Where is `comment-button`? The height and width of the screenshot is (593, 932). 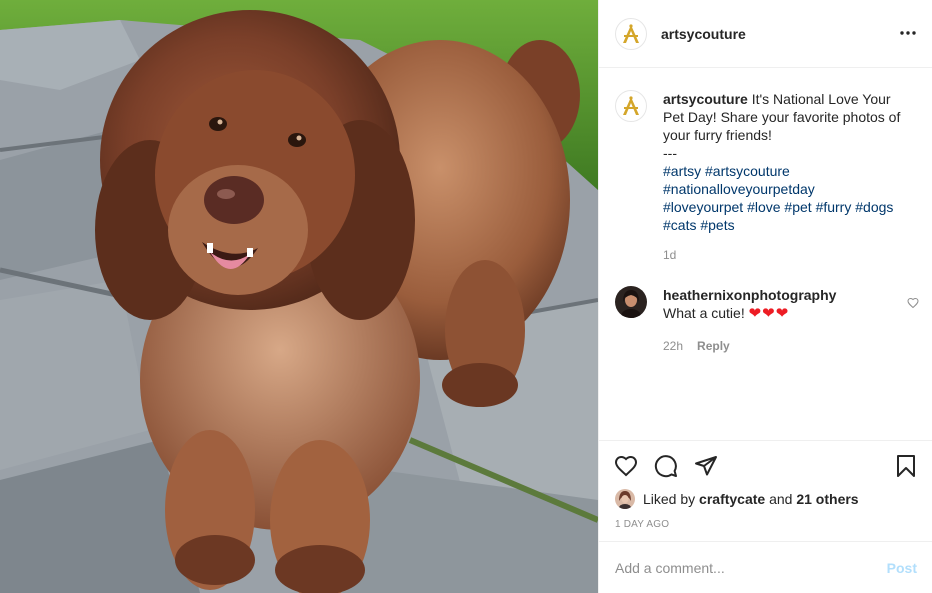 comment-button is located at coordinates (666, 466).